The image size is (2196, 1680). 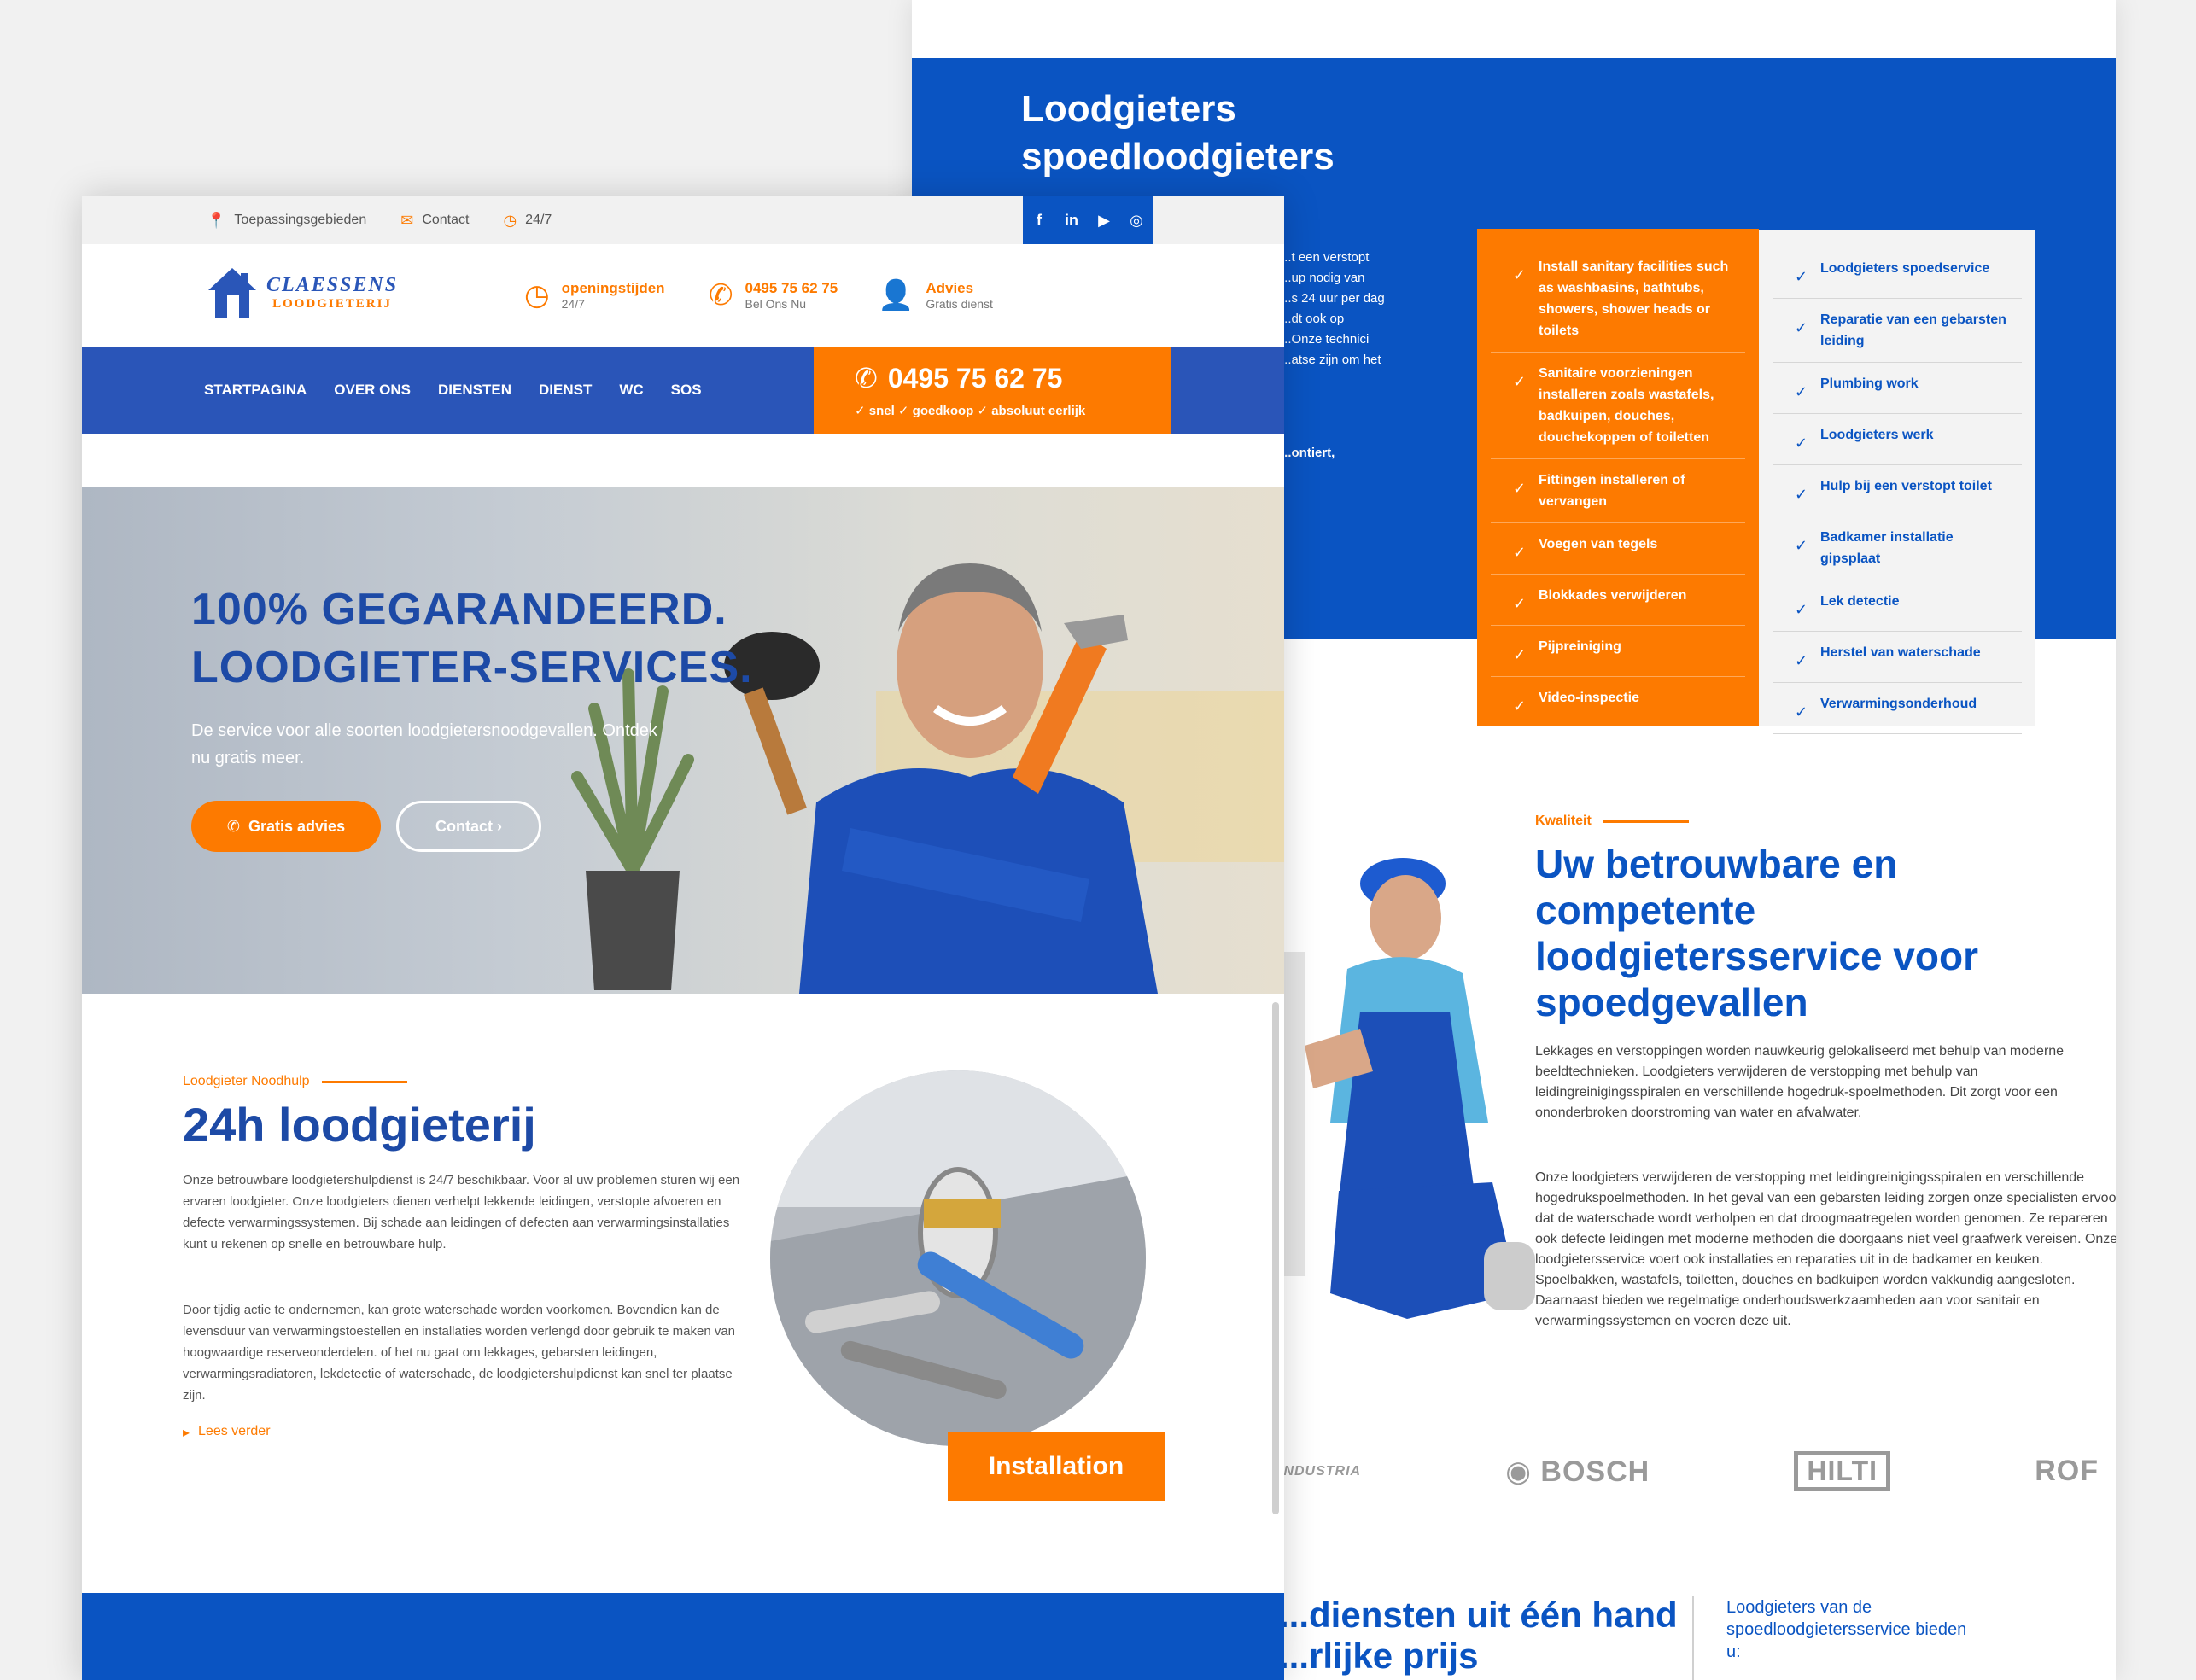 What do you see at coordinates (941, 778) in the screenshot?
I see `plumber-hero-image` at bounding box center [941, 778].